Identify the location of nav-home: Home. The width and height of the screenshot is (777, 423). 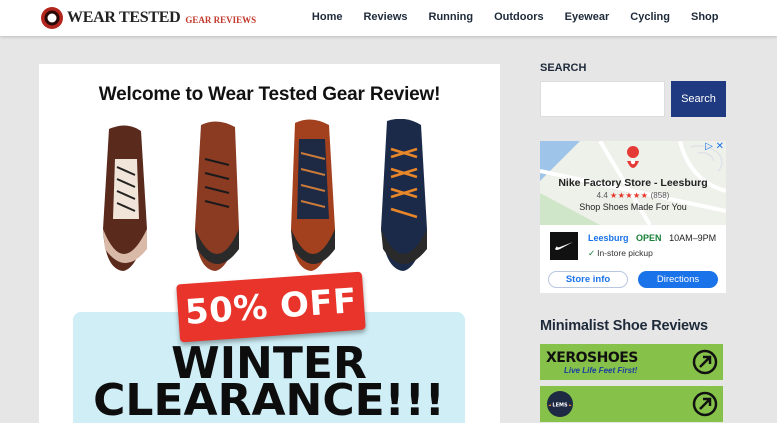
(327, 18).